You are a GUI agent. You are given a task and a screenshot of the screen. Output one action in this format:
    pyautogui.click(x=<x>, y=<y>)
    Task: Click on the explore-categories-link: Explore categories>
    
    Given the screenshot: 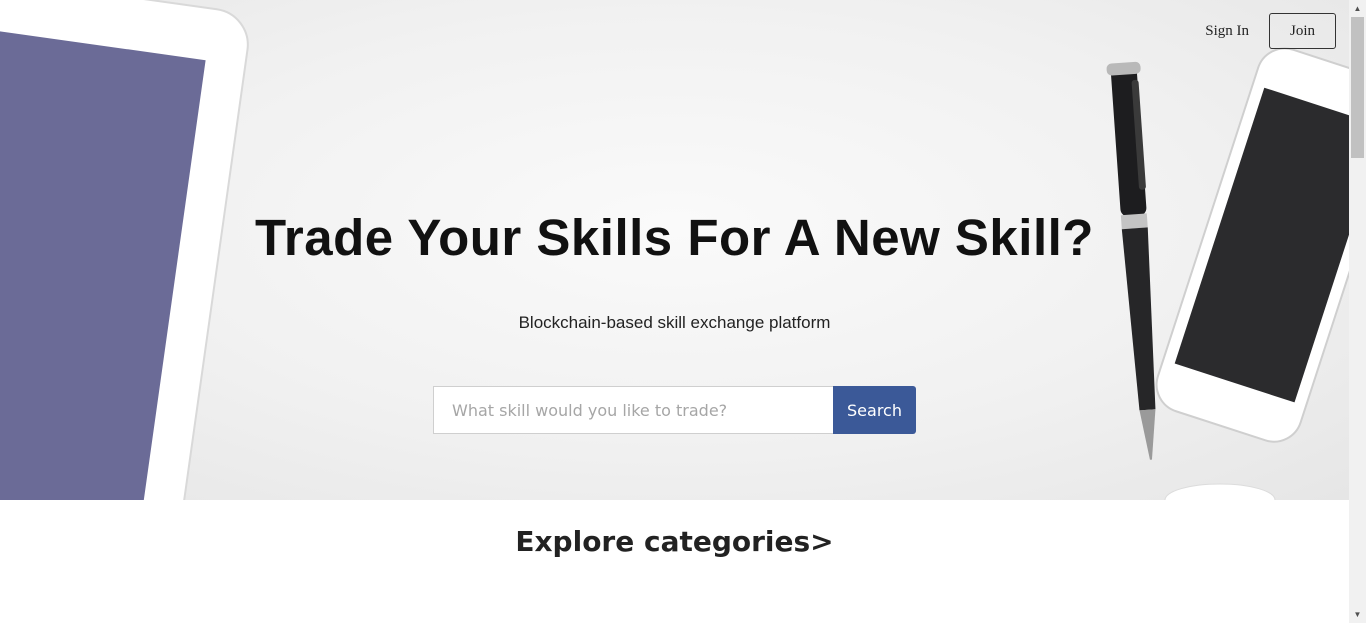 What is the action you would take?
    pyautogui.click(x=674, y=541)
    